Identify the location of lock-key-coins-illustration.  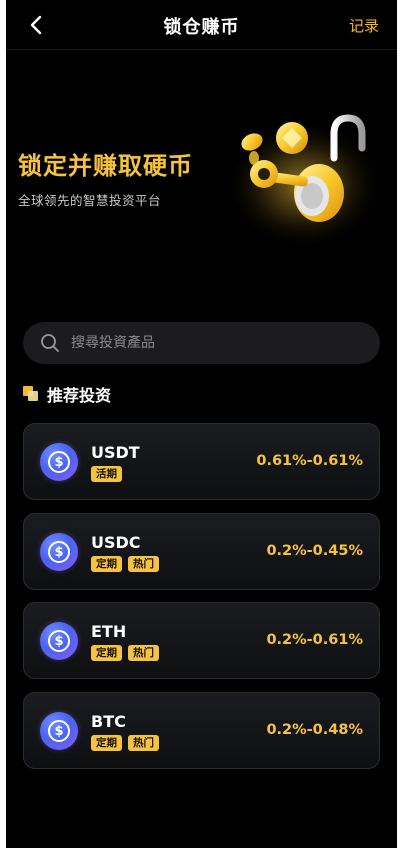
(304, 178).